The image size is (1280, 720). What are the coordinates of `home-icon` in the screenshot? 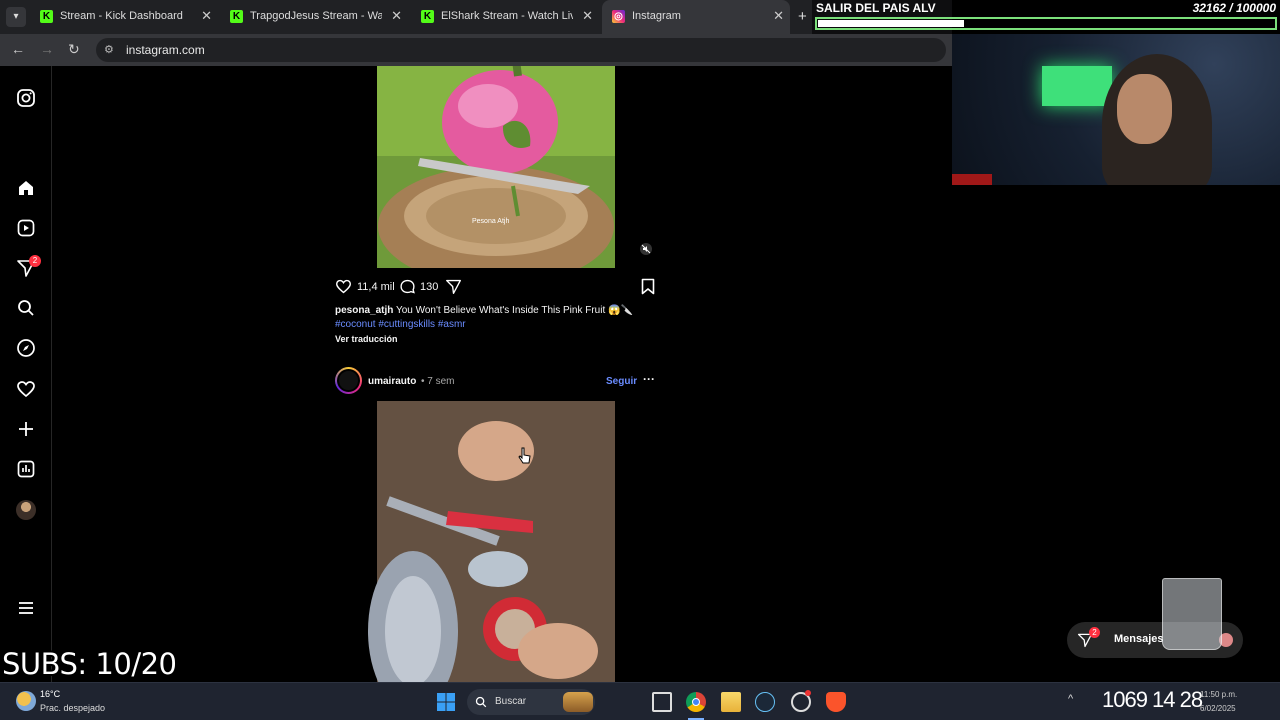 It's located at (26, 188).